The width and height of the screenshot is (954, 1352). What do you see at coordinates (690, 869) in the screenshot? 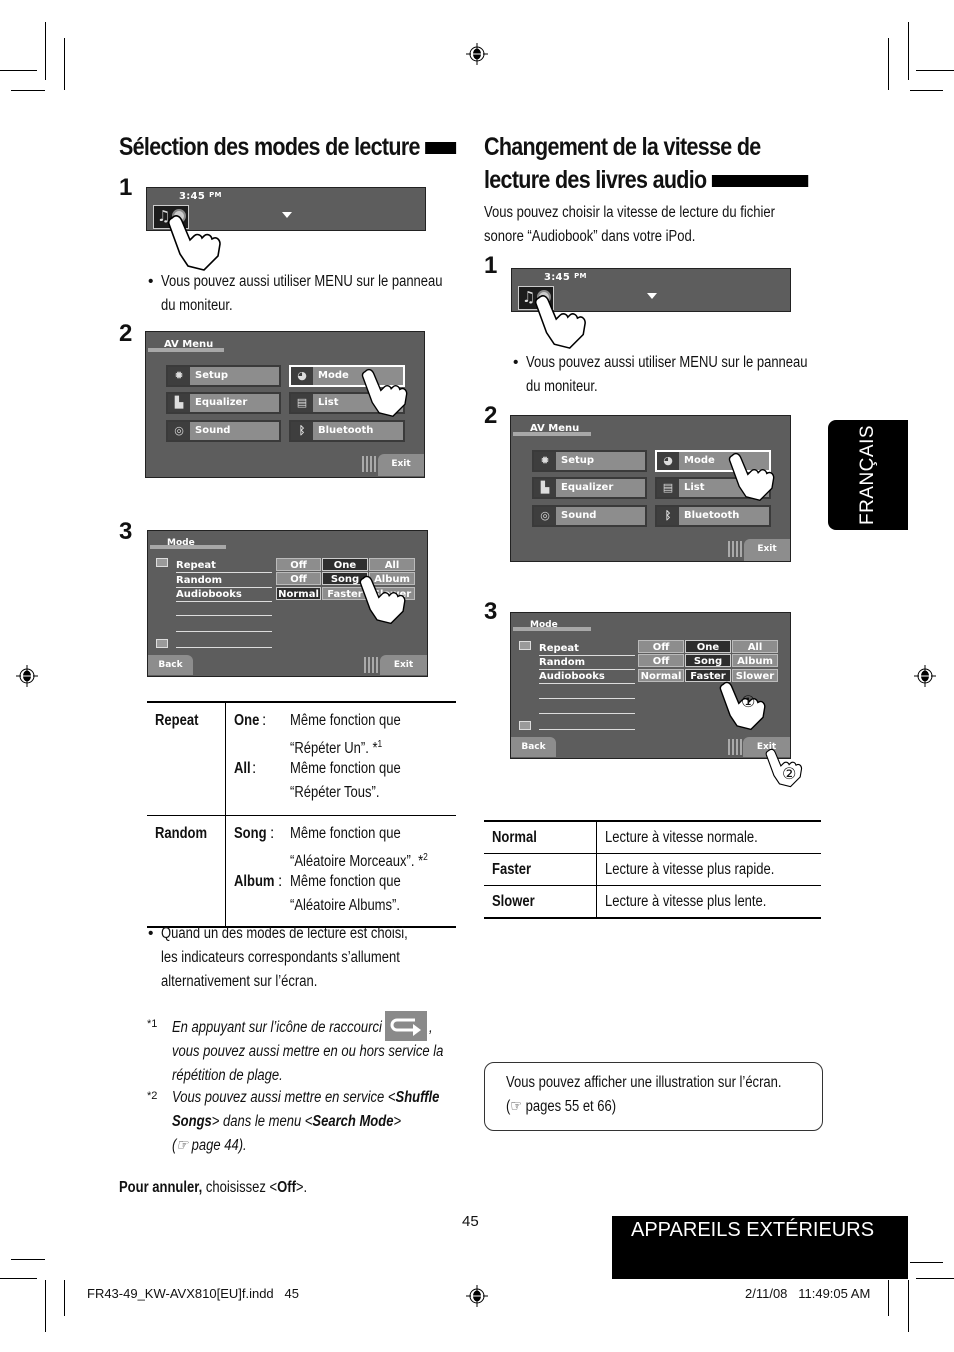
I see `speed-desc: Lecture à vitesse plus rapide.` at bounding box center [690, 869].